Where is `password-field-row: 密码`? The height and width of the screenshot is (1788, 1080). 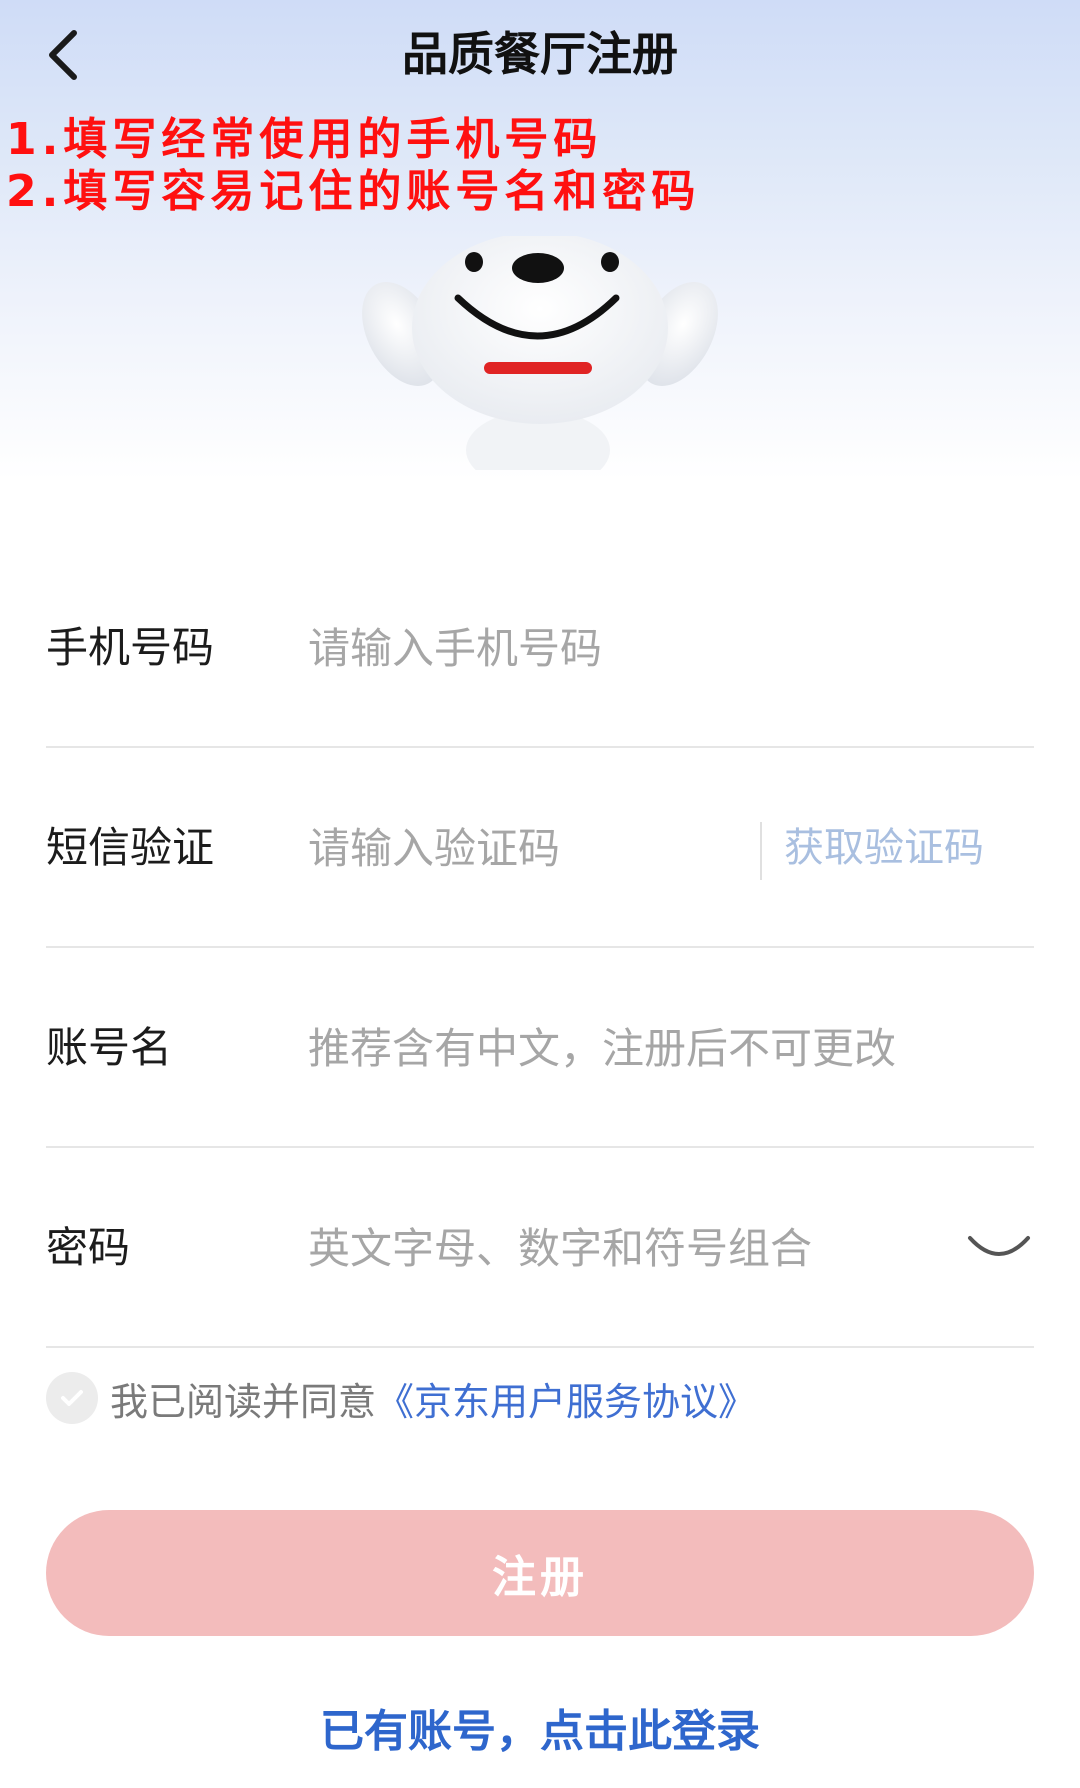 password-field-row: 密码 is located at coordinates (540, 1248).